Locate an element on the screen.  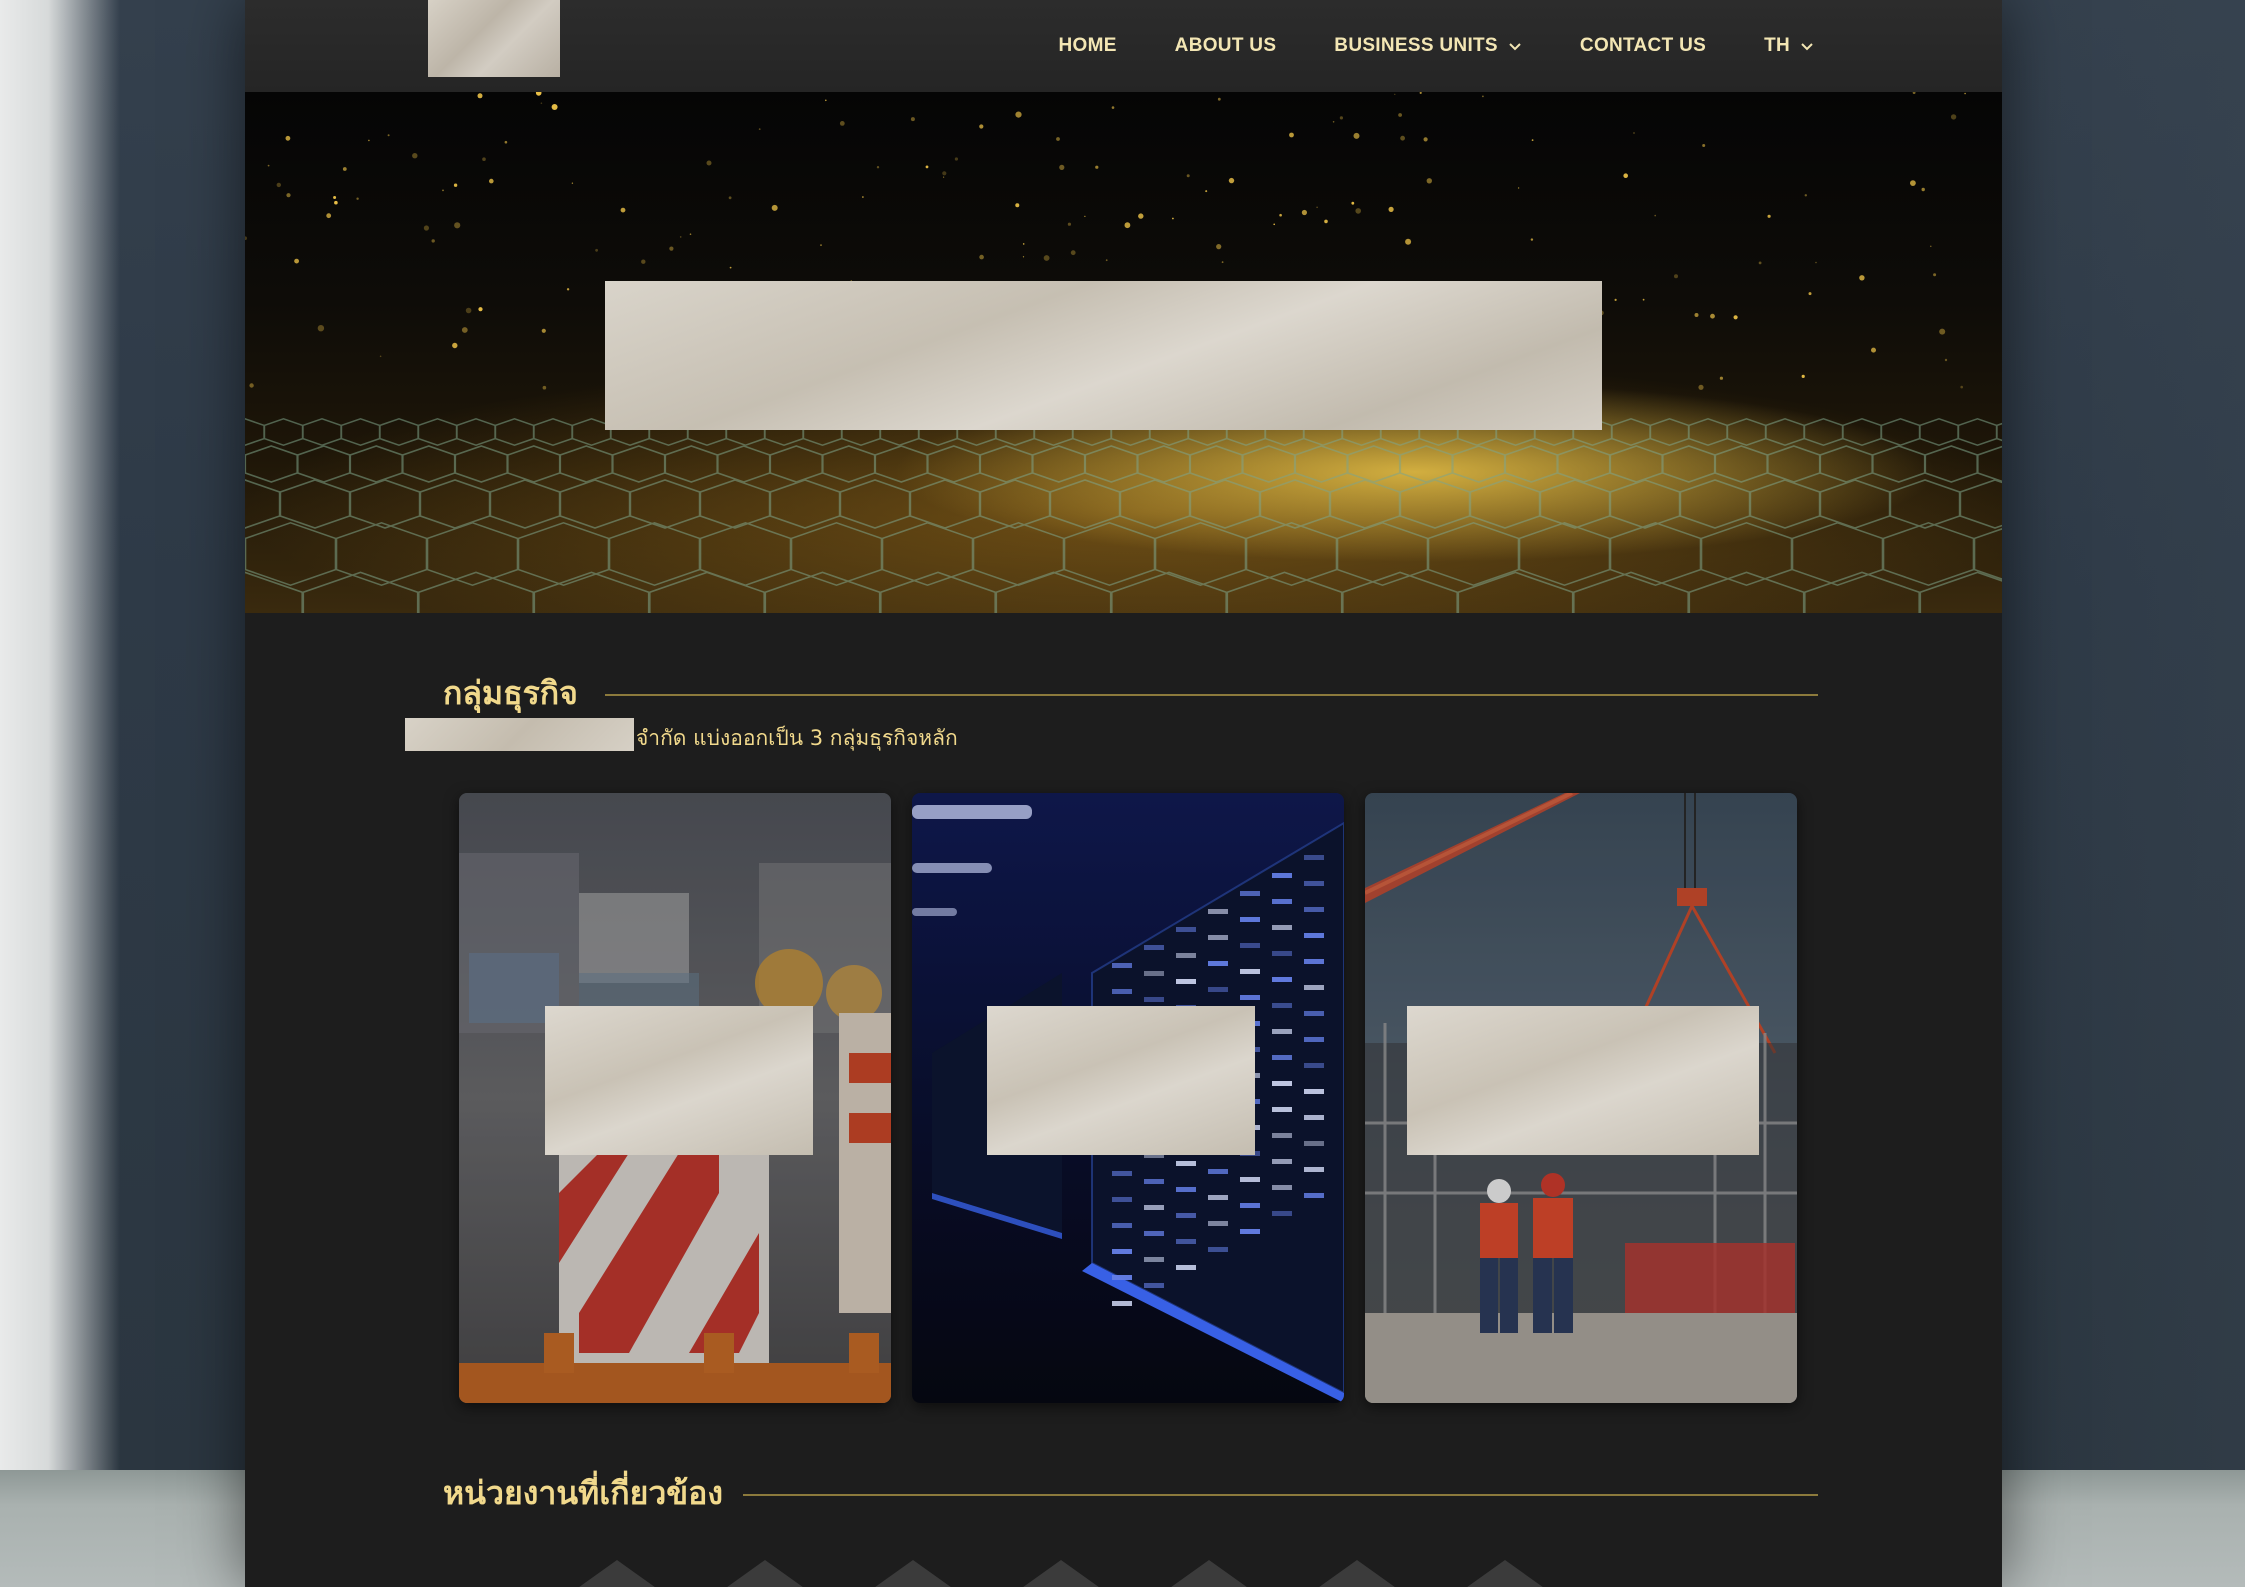
related-agencies-heading: หน่วยงานที่เกี่ยวข้อง is located at coordinates (583, 1493).